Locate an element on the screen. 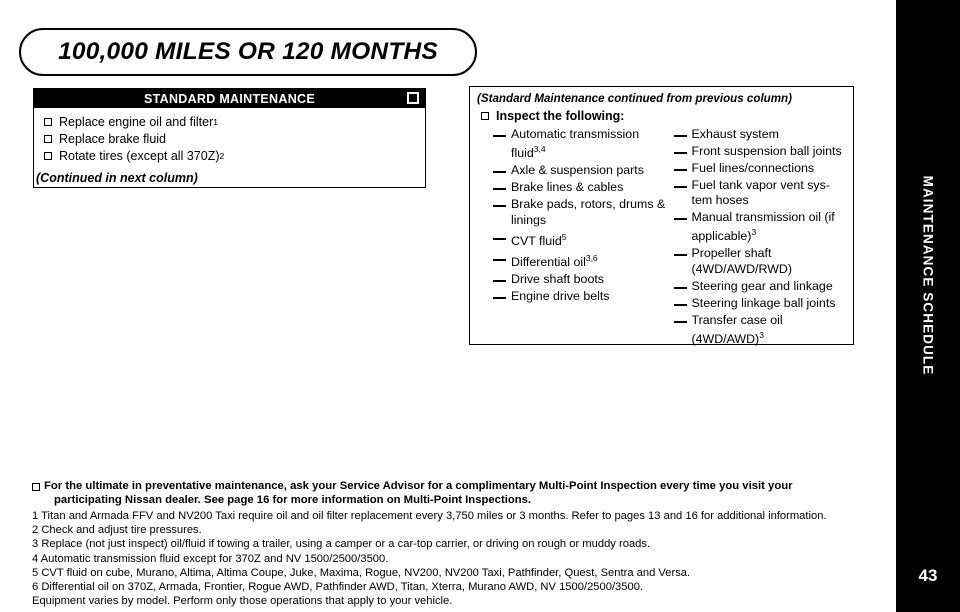 The image size is (960, 612). standard-maintenance-header-text: STANDARD MAINTENANCE is located at coordinates (229, 98).